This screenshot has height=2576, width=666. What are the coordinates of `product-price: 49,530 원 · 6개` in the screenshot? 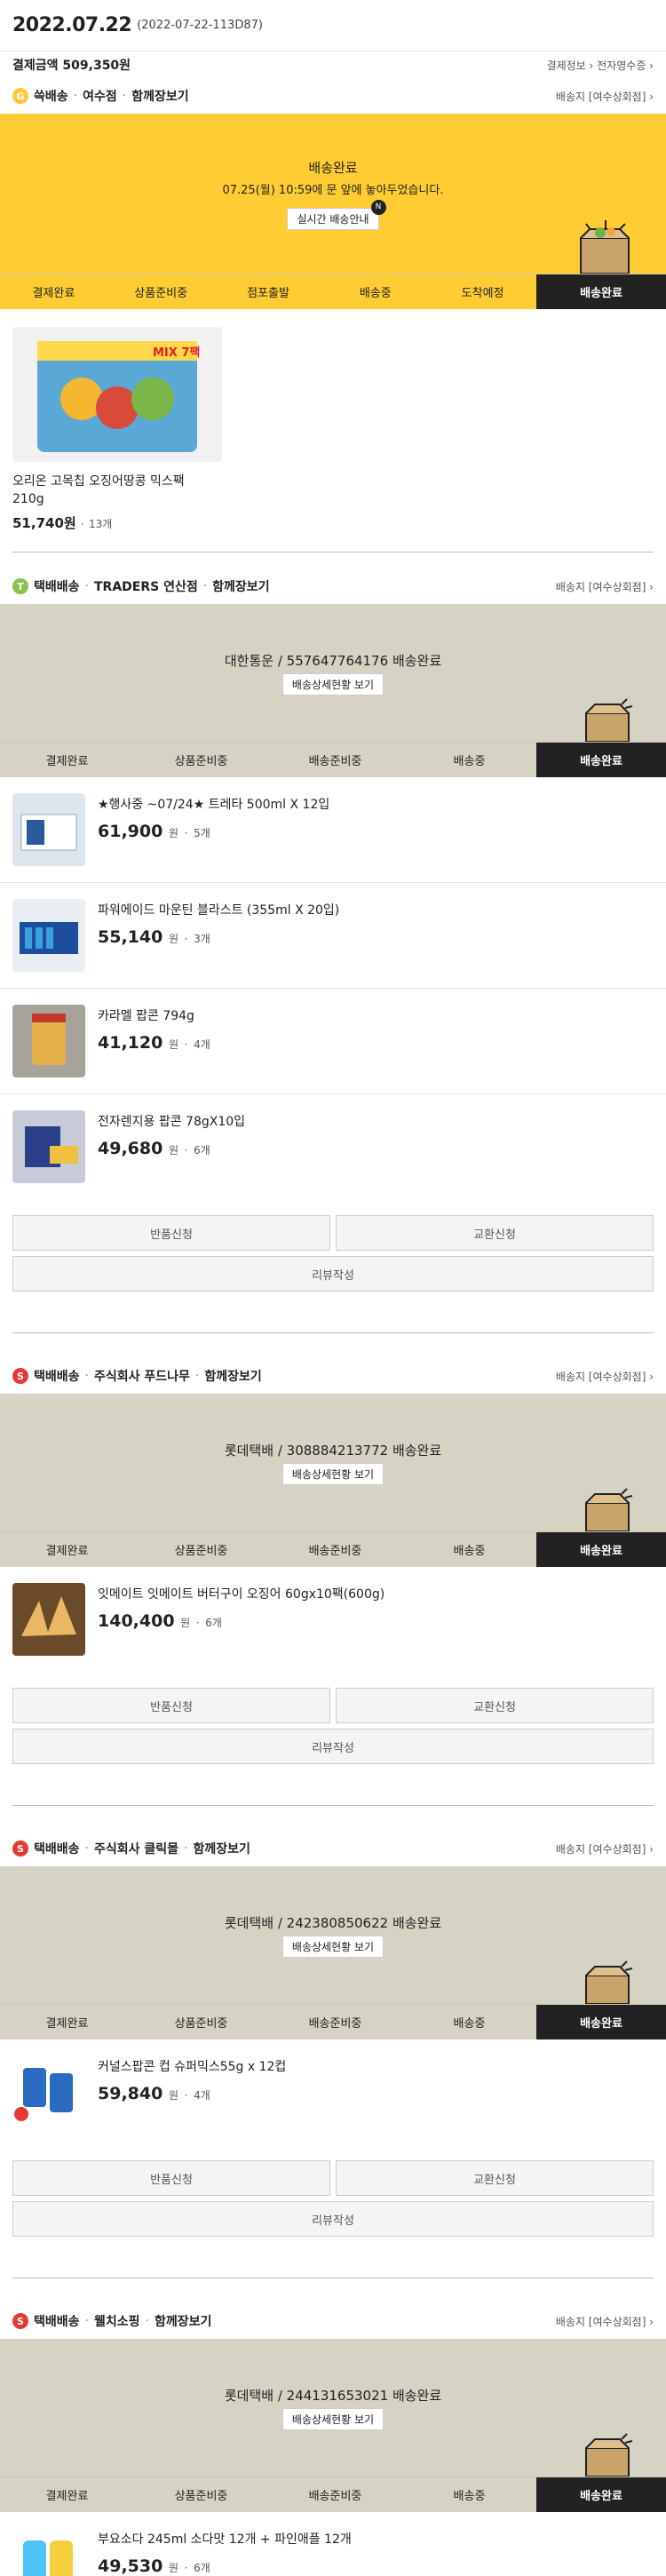 It's located at (154, 2566).